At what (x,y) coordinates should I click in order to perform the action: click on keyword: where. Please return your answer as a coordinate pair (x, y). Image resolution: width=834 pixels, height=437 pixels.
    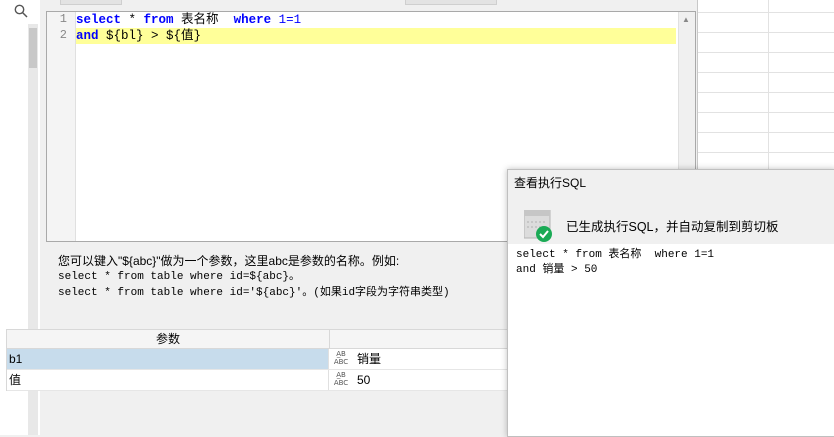
    Looking at the image, I should click on (252, 20).